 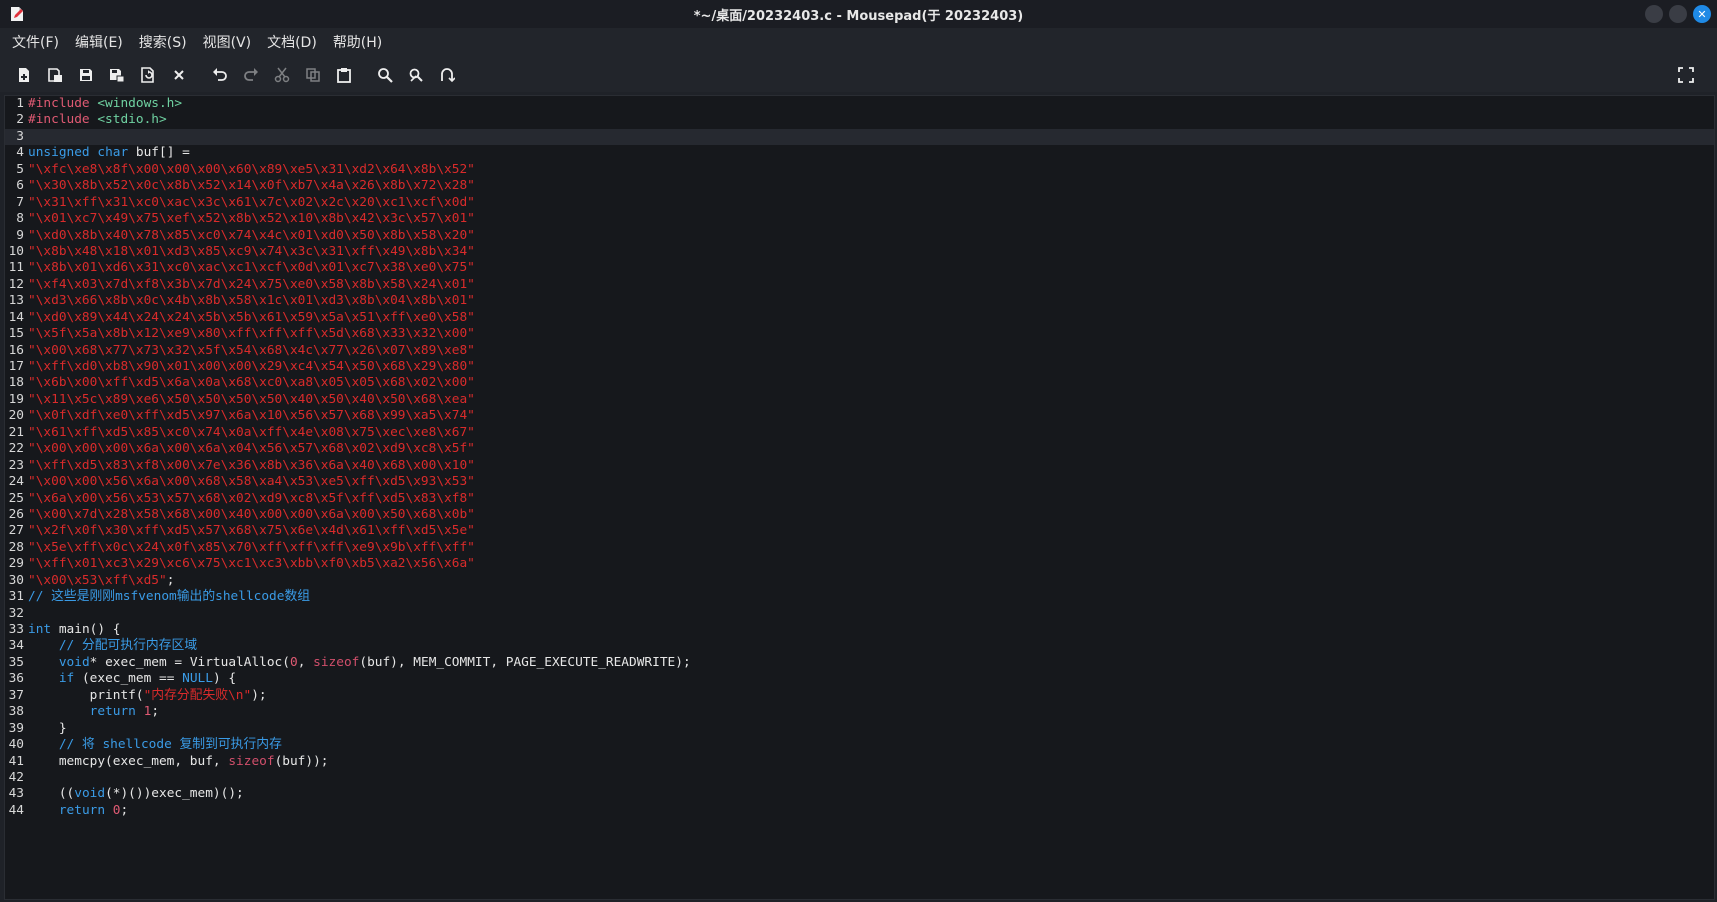 What do you see at coordinates (859, 153) in the screenshot?
I see `code-line: 4 unsigned char buf[] =` at bounding box center [859, 153].